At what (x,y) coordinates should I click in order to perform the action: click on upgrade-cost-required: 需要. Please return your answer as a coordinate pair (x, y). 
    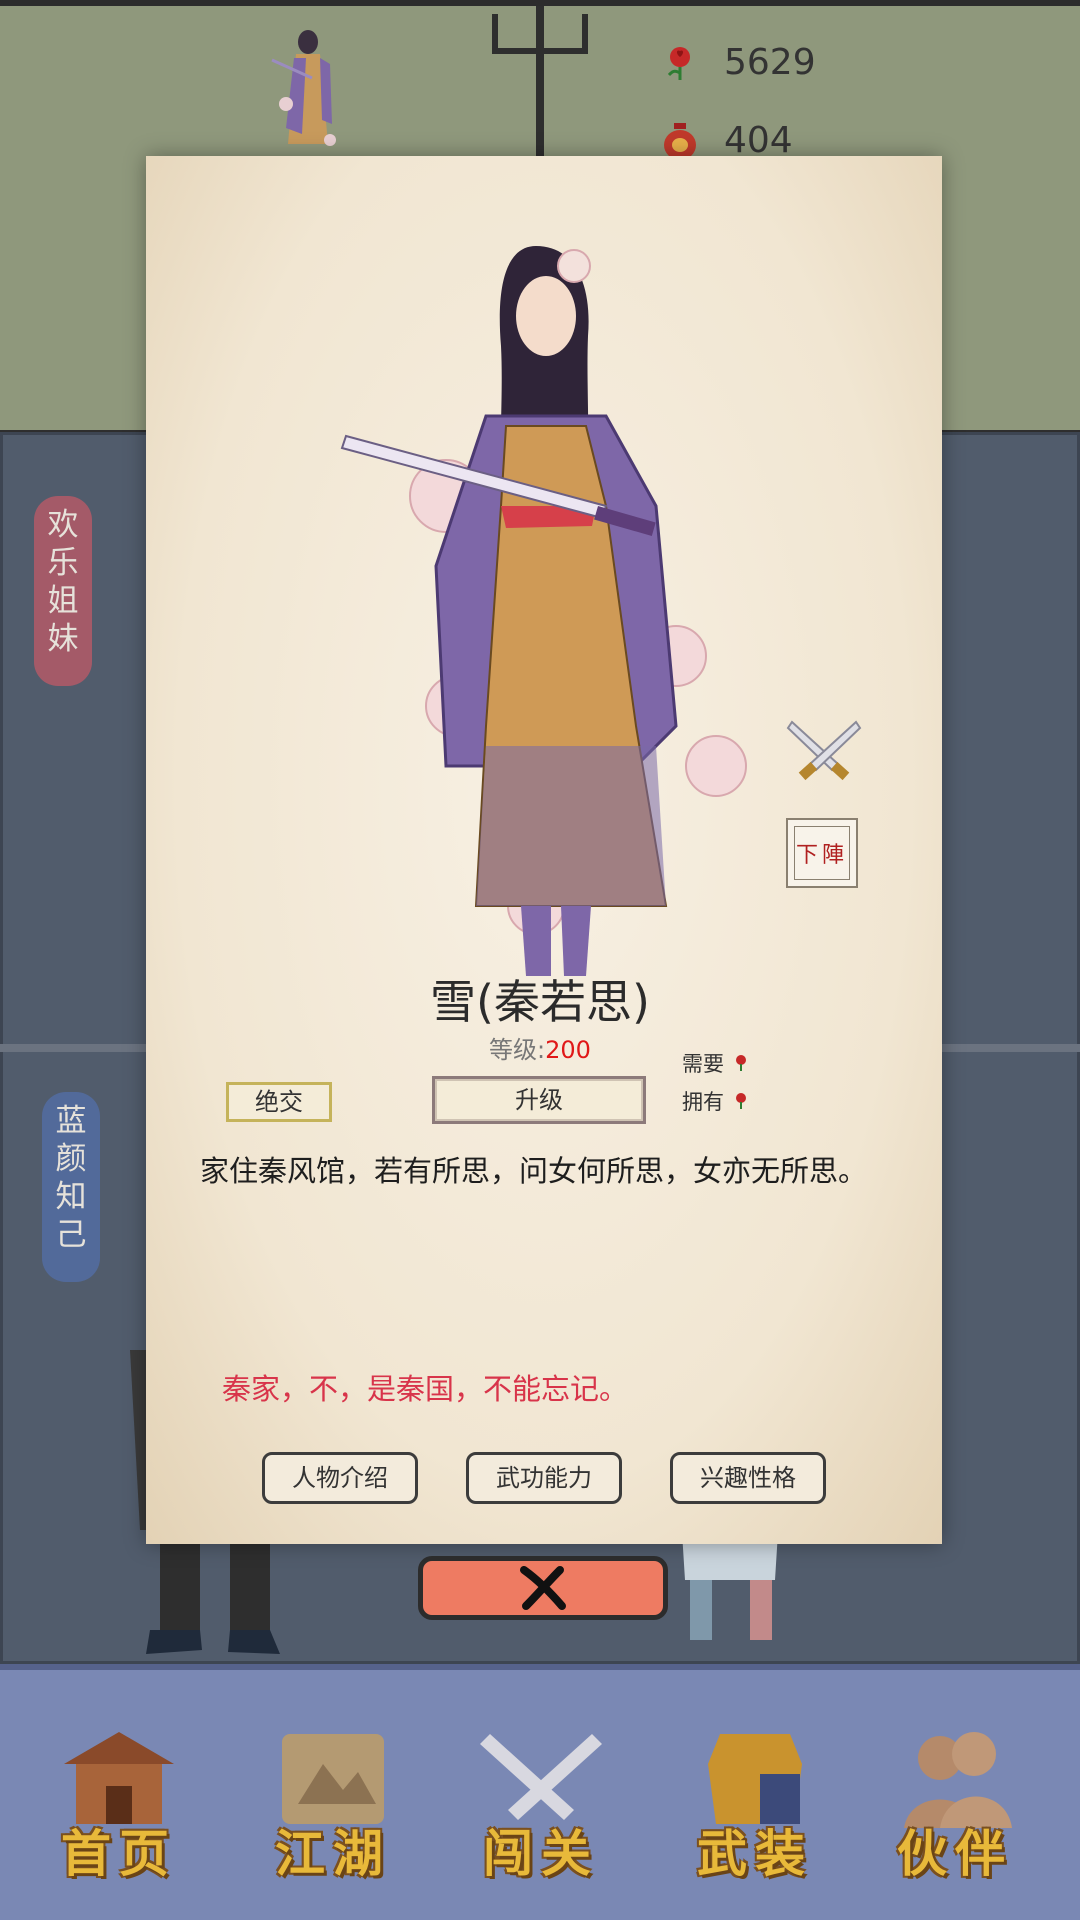
    Looking at the image, I should click on (715, 1063).